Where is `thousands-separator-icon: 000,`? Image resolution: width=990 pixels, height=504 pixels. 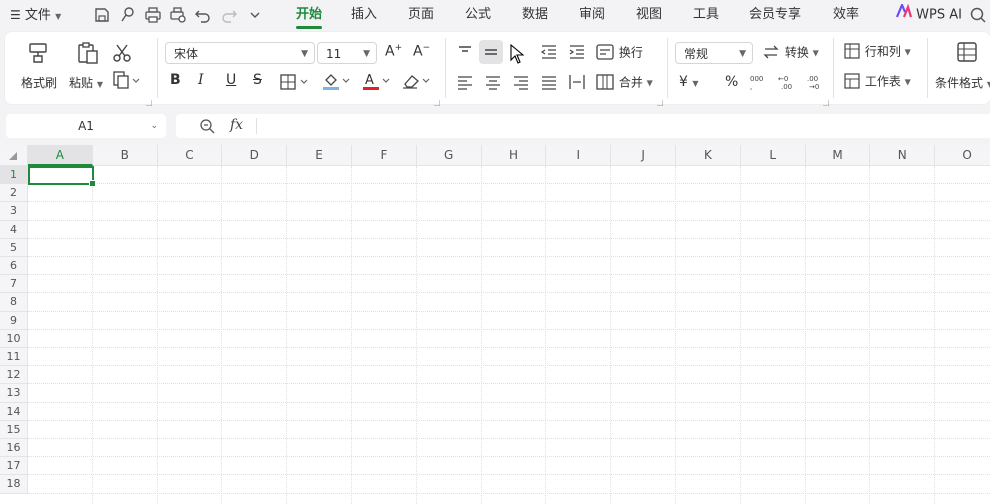 thousands-separator-icon: 000, is located at coordinates (759, 82).